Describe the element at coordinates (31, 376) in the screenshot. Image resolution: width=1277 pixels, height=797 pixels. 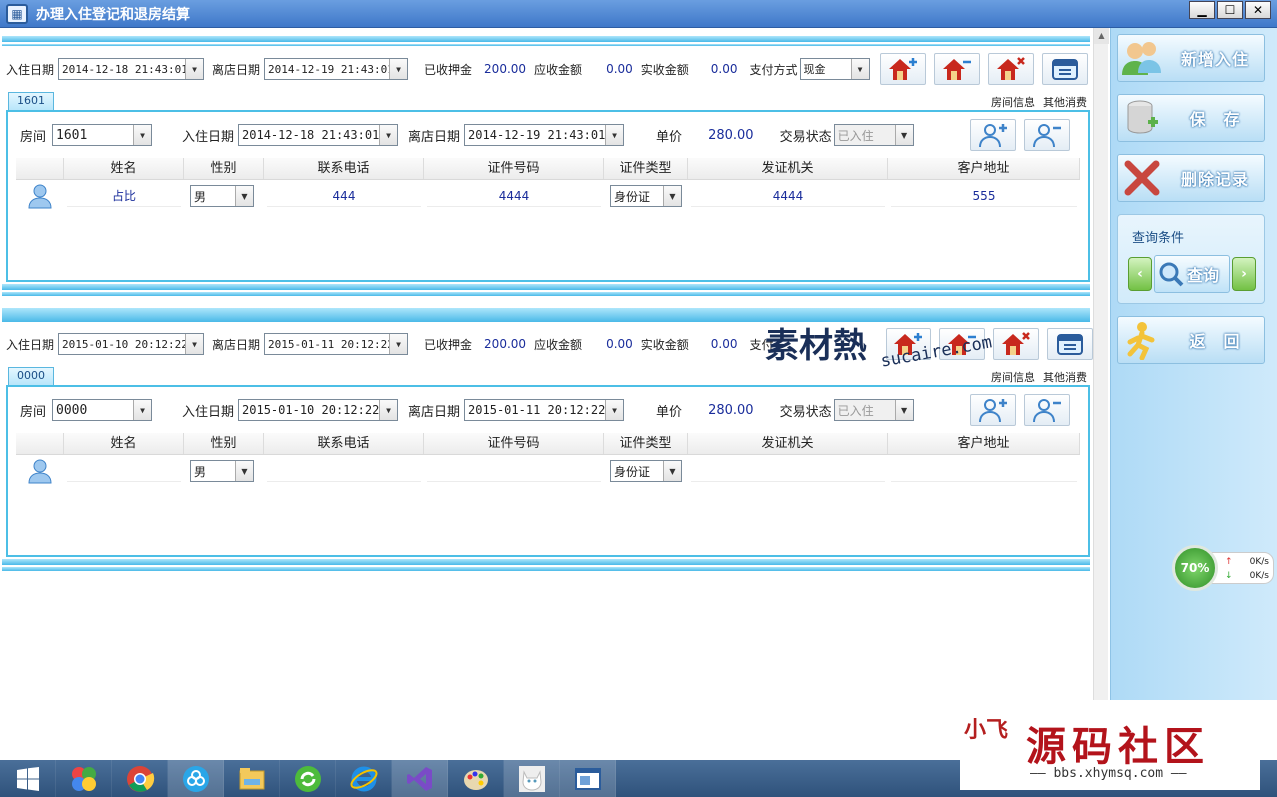
I see `tab-room: 0000` at that location.